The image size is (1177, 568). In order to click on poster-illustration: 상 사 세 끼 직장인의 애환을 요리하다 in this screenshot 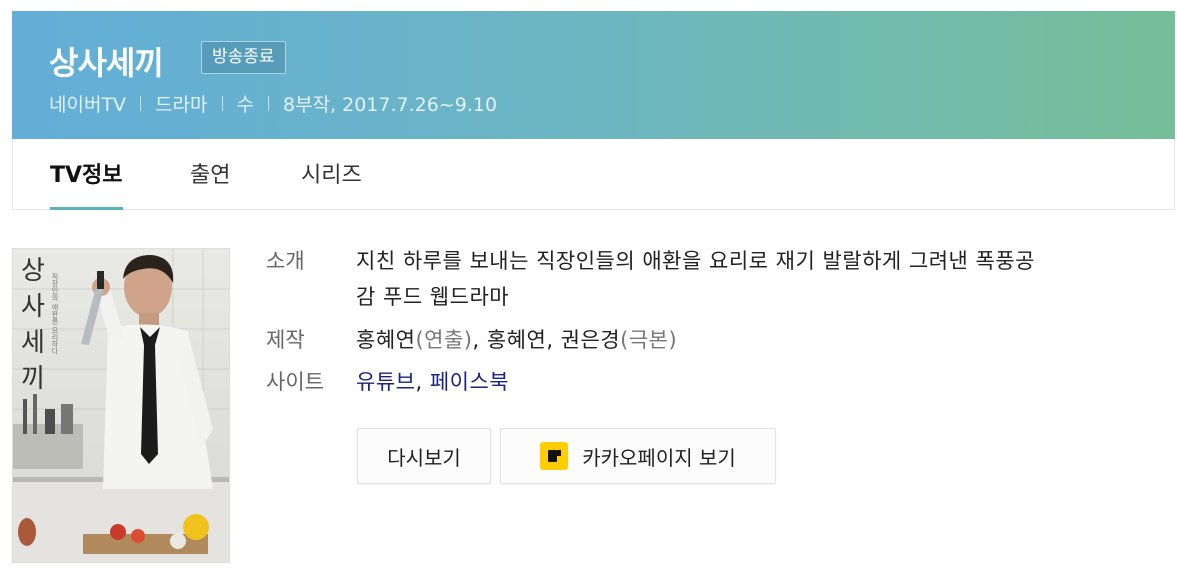, I will do `click(121, 405)`.